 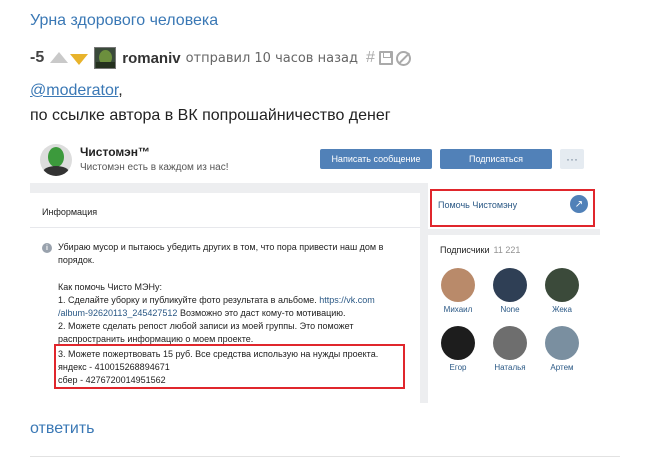 I want to click on mention-link: @moderator, so click(x=74, y=90).